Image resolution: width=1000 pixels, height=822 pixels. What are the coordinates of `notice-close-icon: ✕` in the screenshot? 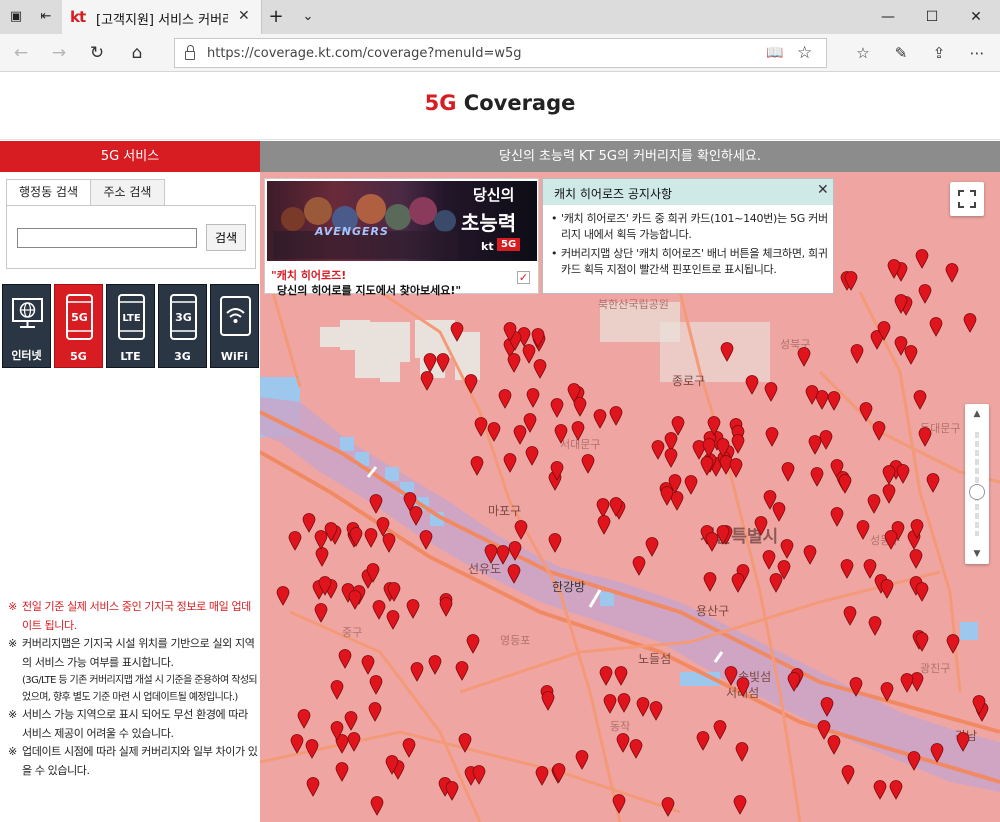 It's located at (823, 190).